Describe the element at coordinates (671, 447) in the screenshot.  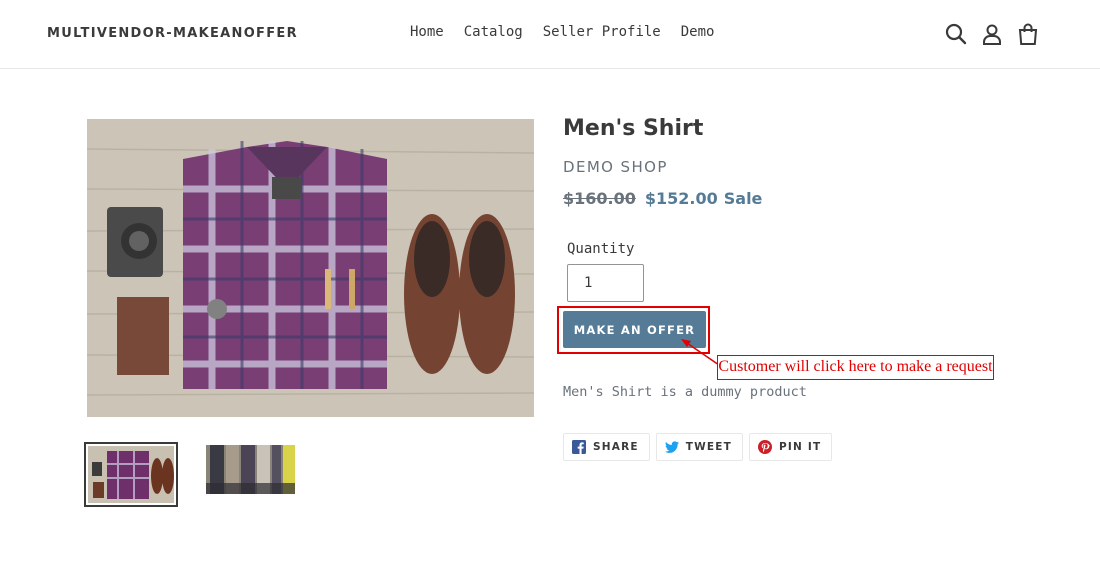
I see `twitter-icon` at that location.